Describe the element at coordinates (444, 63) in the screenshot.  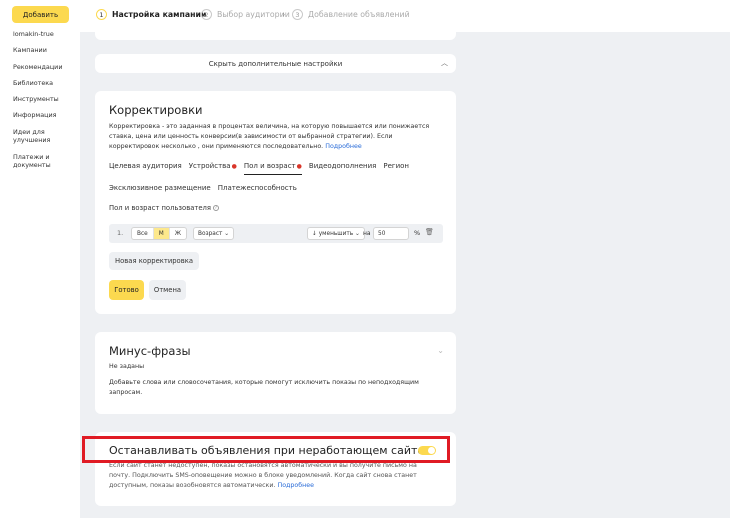
I see `chevron-up-icon: ︿` at that location.